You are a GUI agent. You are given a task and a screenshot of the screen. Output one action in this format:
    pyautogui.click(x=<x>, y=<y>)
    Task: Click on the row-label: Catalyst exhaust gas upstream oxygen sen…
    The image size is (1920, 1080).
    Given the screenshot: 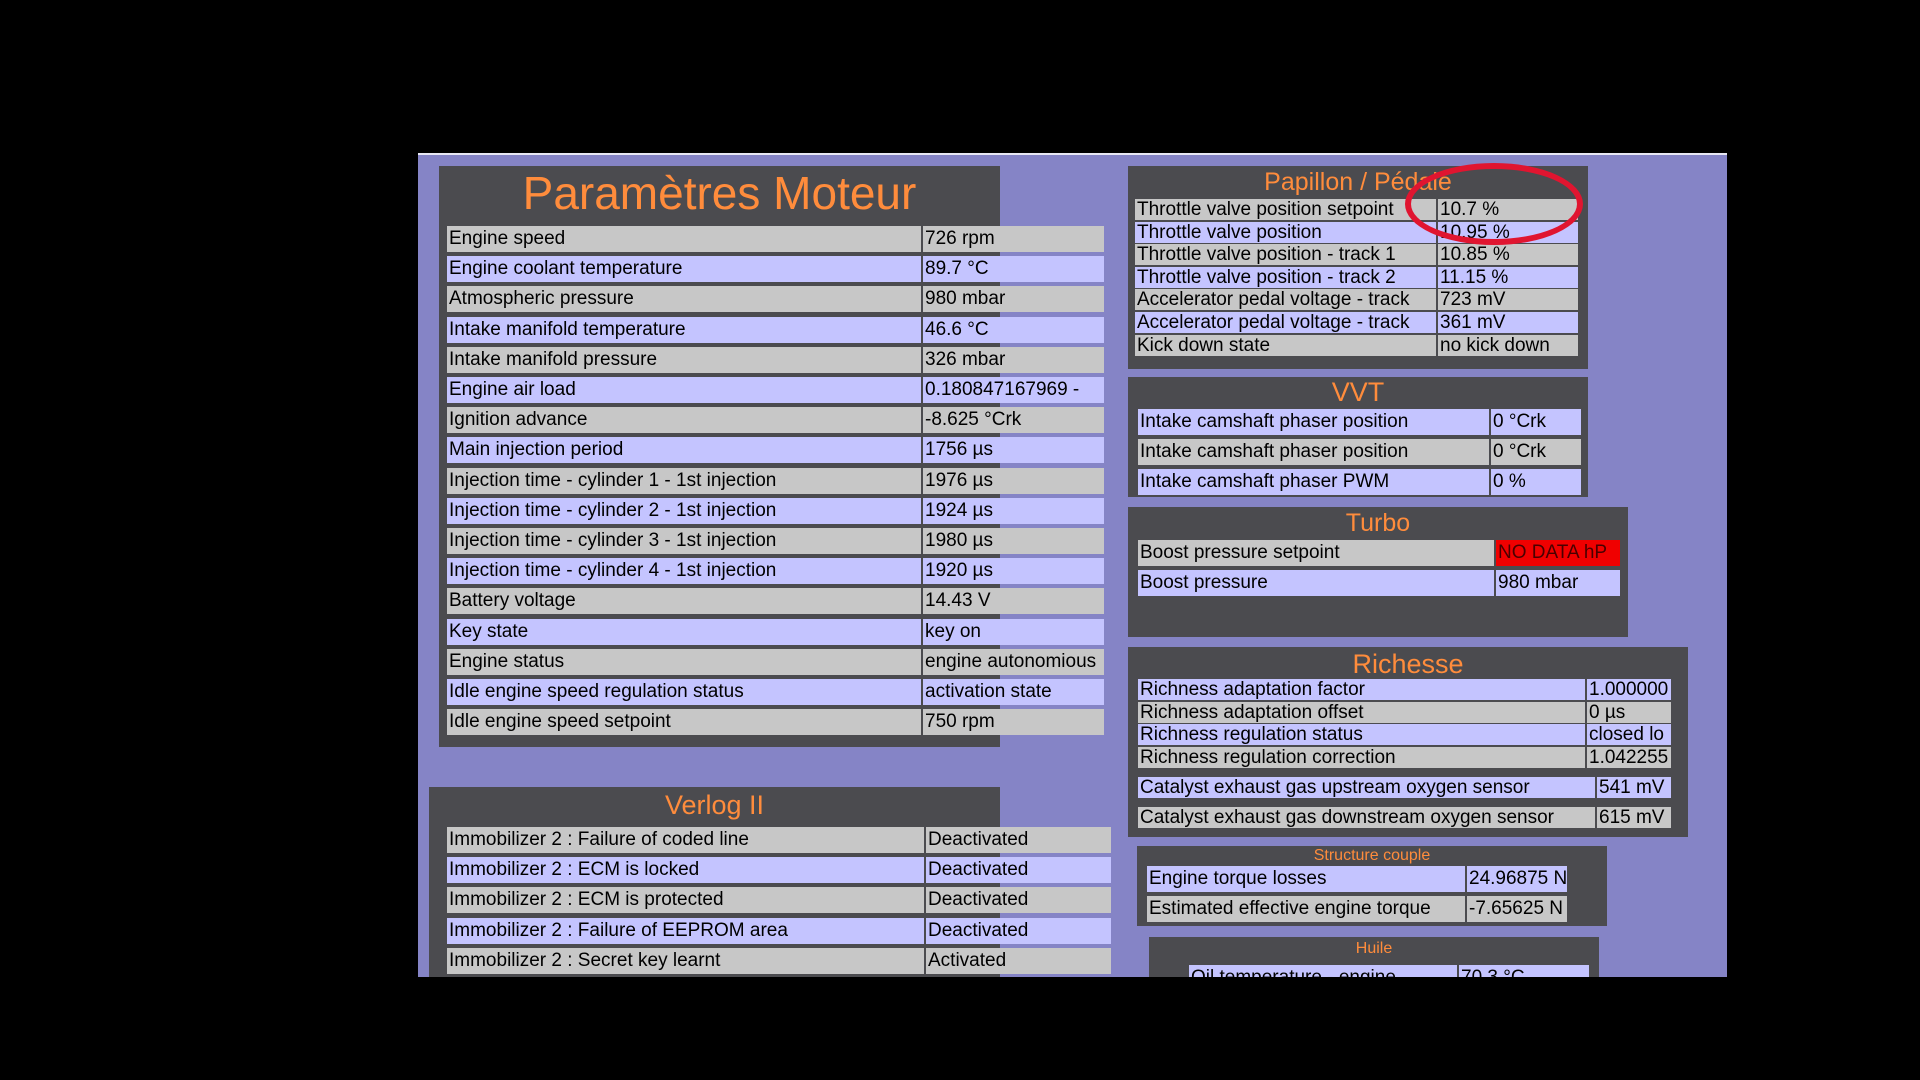 What is the action you would take?
    pyautogui.click(x=1367, y=787)
    